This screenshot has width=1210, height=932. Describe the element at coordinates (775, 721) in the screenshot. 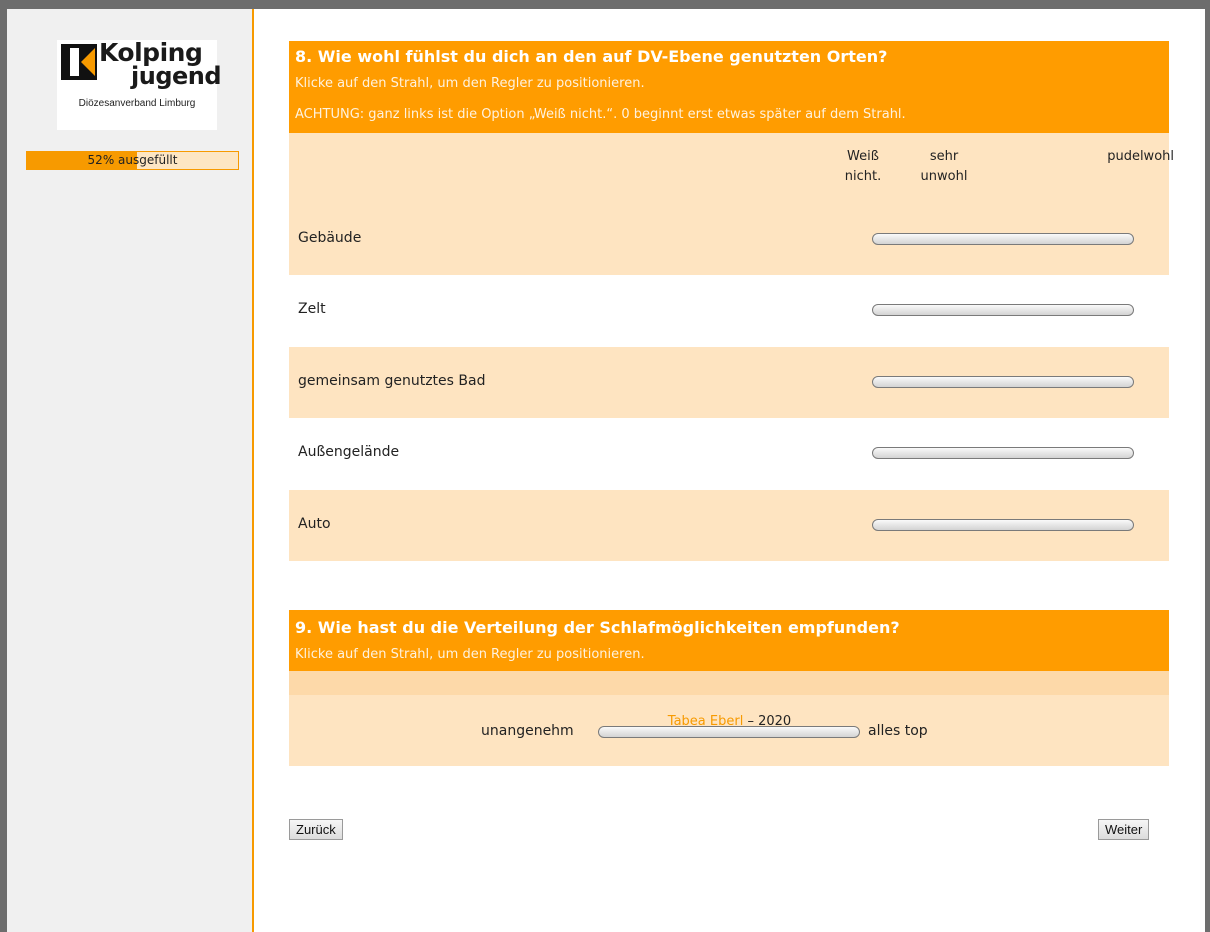

I see `footer-year: 2020` at that location.